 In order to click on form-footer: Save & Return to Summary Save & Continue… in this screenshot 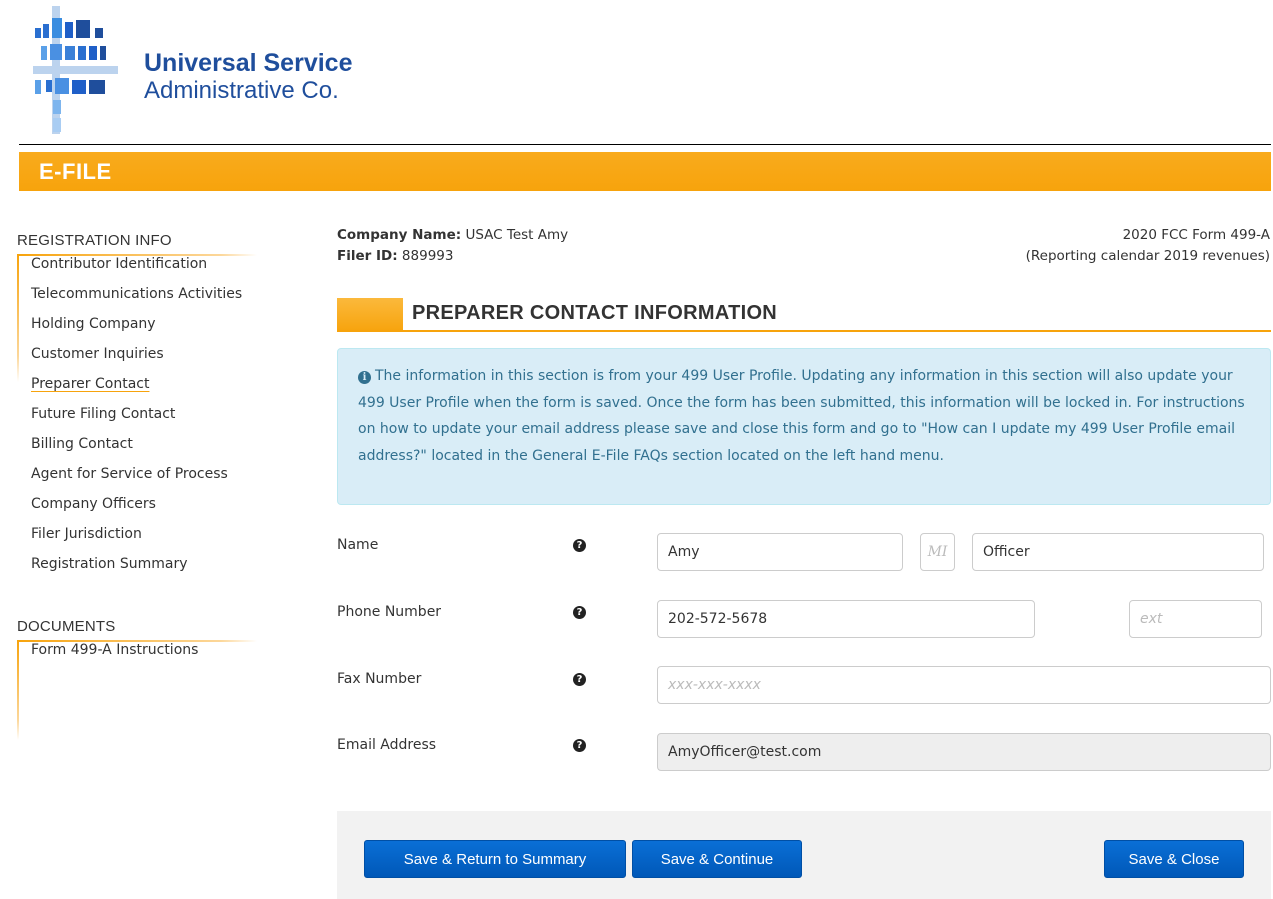, I will do `click(804, 855)`.